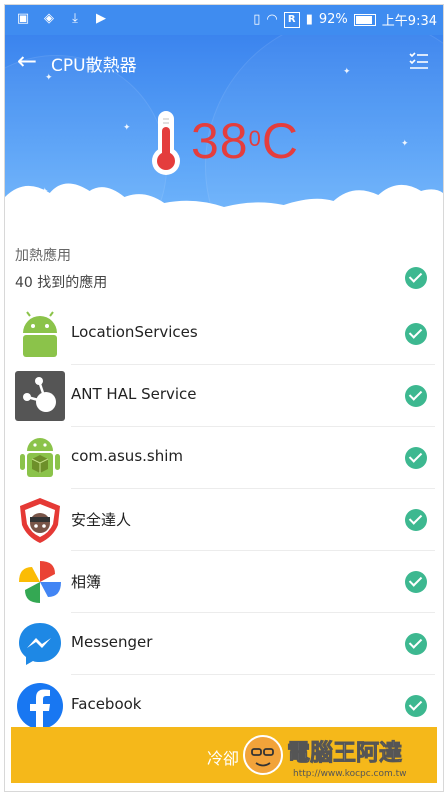 This screenshot has width=448, height=796. What do you see at coordinates (23, 18) in the screenshot?
I see `gallery-notification-icon: ▣` at bounding box center [23, 18].